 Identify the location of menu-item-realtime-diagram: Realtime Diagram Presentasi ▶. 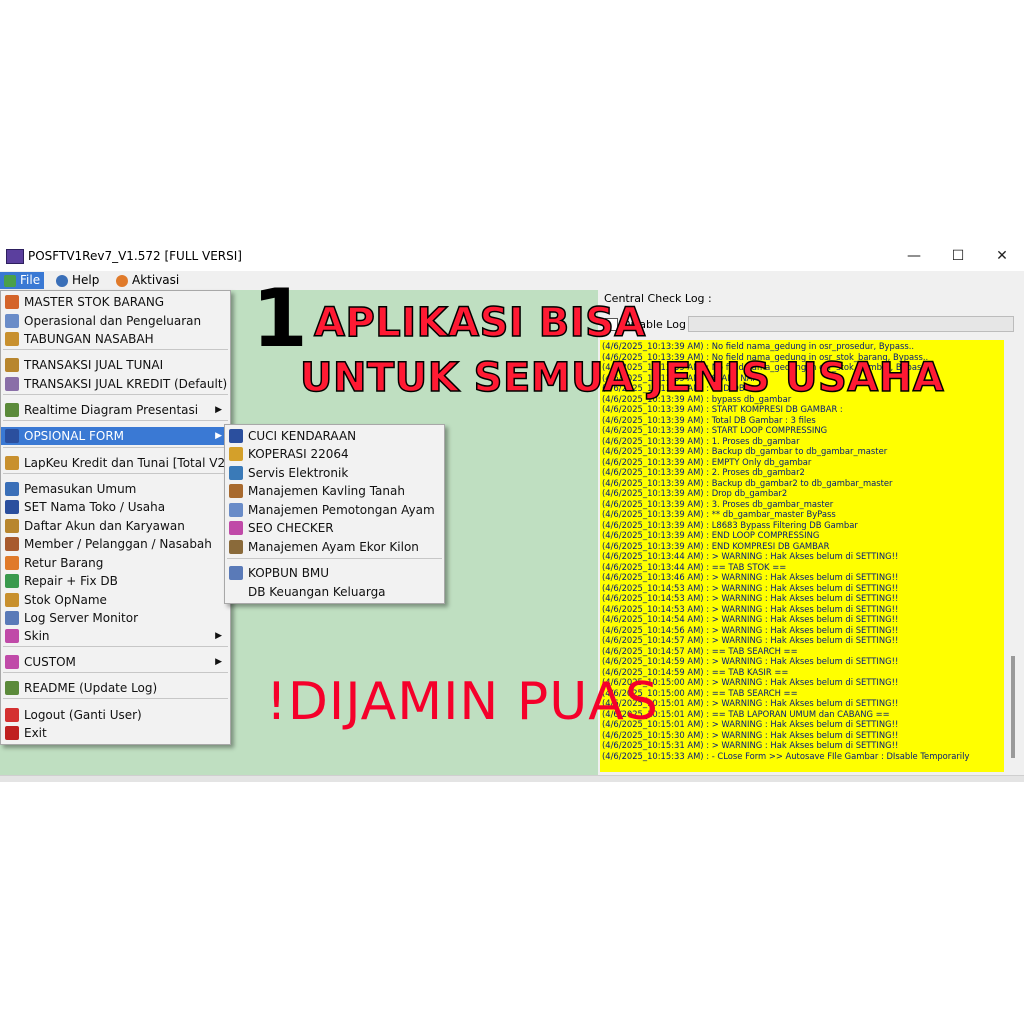
(115, 410).